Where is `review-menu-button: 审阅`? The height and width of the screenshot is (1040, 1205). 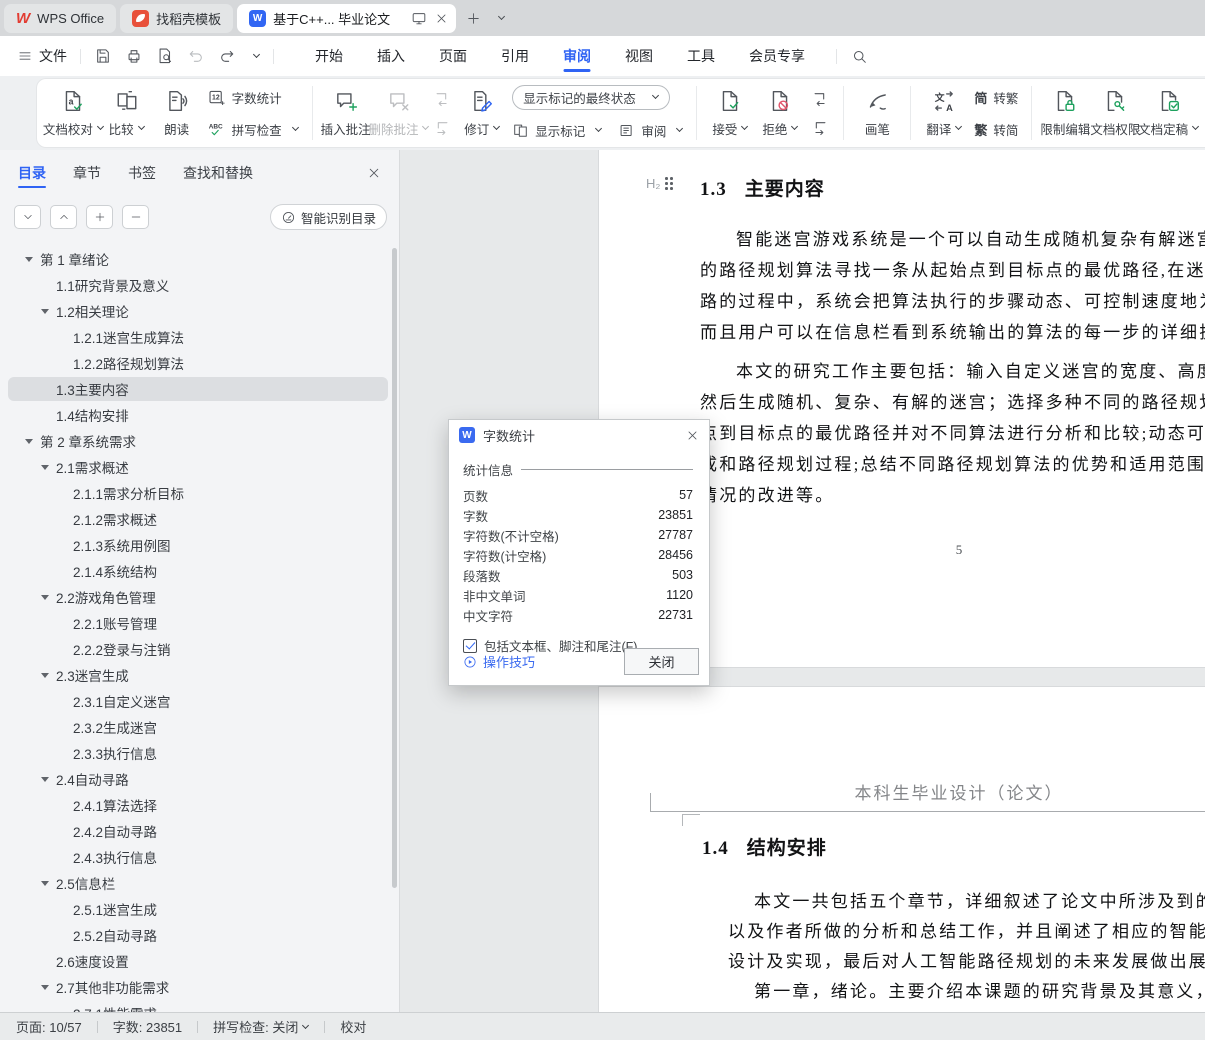
review-menu-button: 审阅 is located at coordinates (651, 130).